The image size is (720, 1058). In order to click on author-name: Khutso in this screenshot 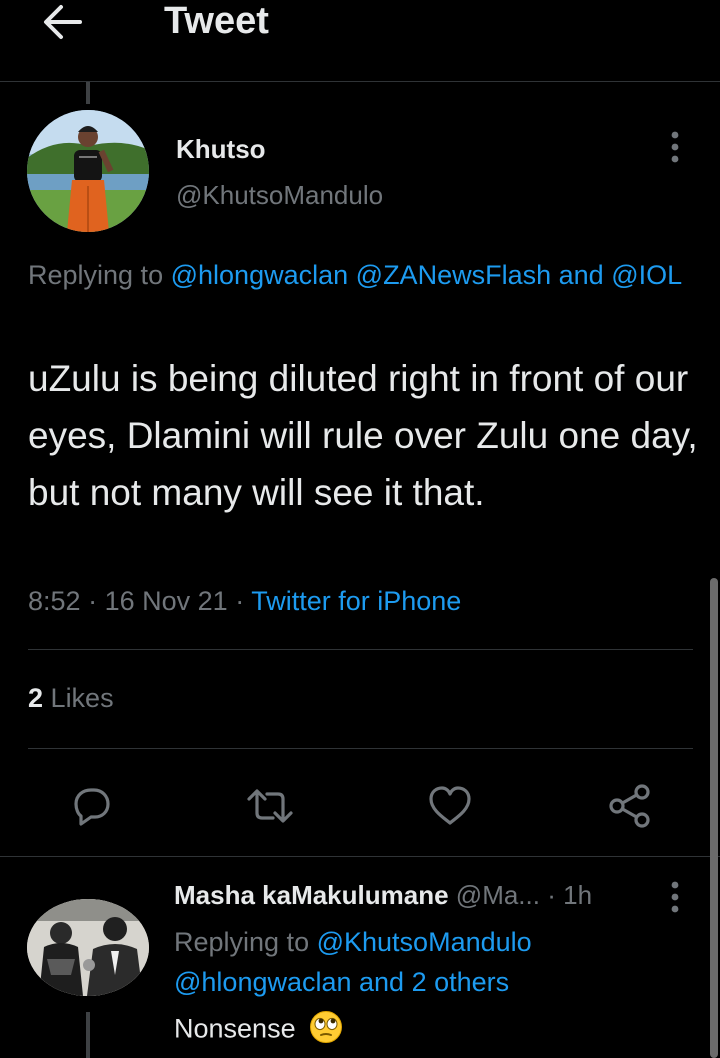, I will do `click(221, 149)`.